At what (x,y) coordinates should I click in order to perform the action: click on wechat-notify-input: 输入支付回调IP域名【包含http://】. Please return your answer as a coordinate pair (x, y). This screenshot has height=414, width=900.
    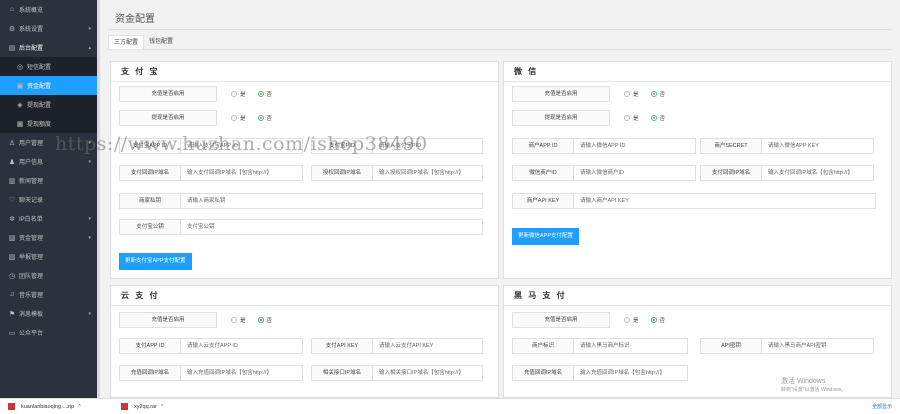
    Looking at the image, I should click on (818, 173).